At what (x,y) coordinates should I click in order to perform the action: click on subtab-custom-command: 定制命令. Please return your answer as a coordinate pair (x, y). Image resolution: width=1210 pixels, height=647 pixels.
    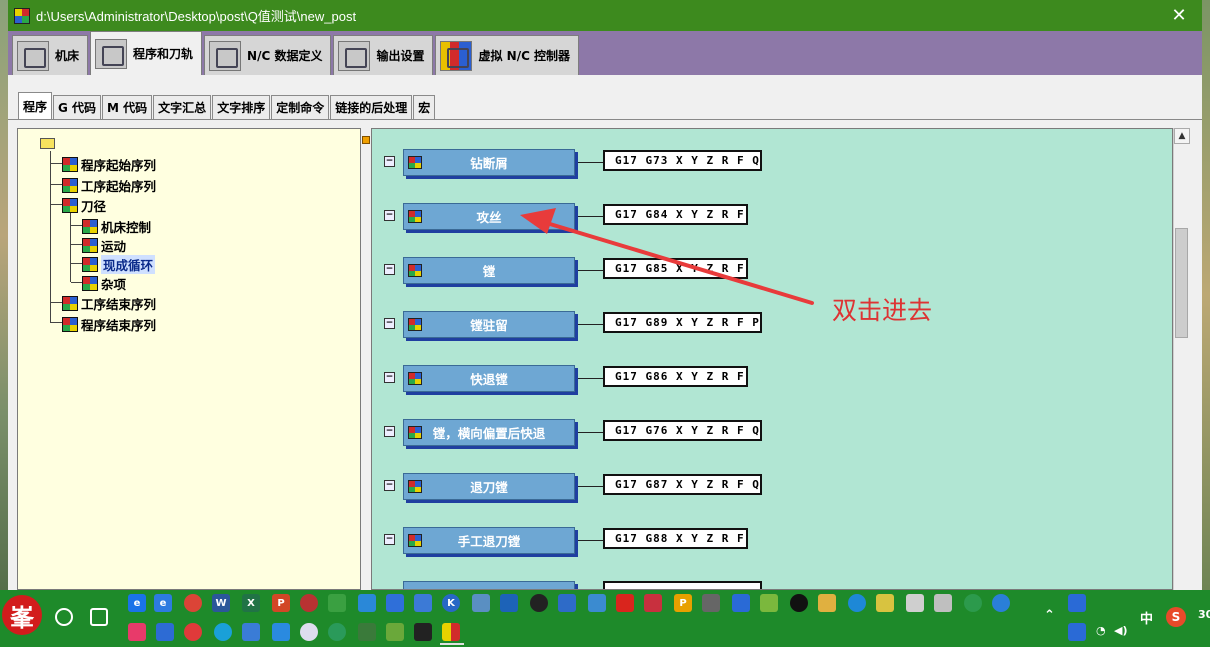
    Looking at the image, I should click on (300, 107).